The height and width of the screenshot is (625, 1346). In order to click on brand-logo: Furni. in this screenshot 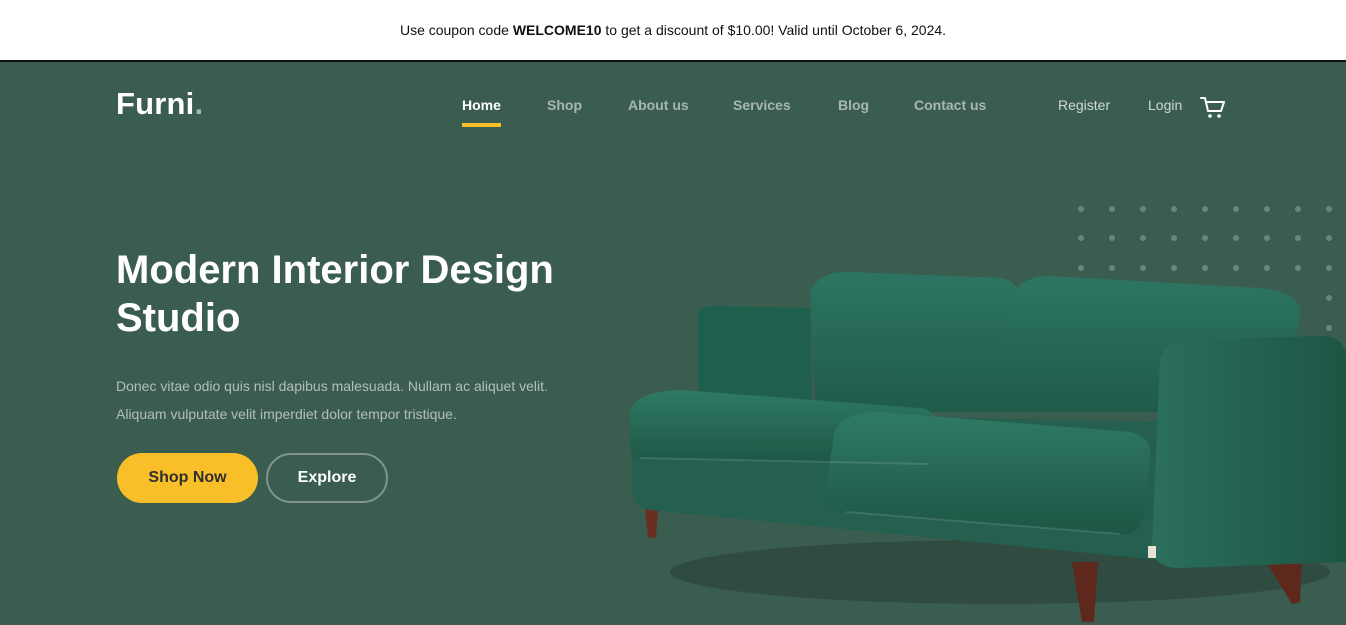, I will do `click(159, 104)`.